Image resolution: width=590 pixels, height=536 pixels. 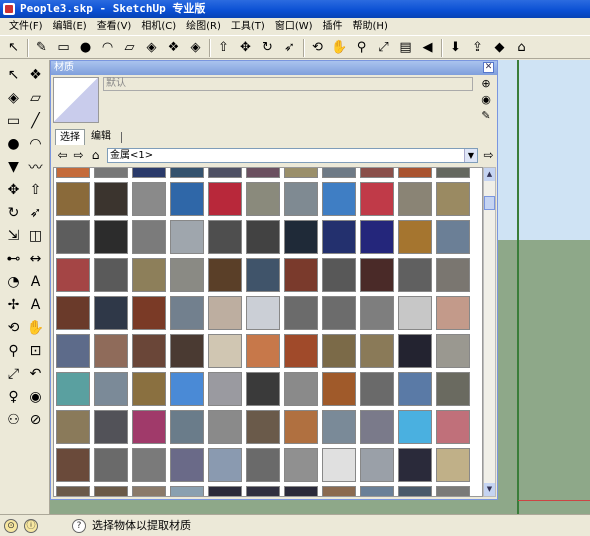 What do you see at coordinates (489, 174) in the screenshot?
I see `scroll-up-icon: ▲` at bounding box center [489, 174].